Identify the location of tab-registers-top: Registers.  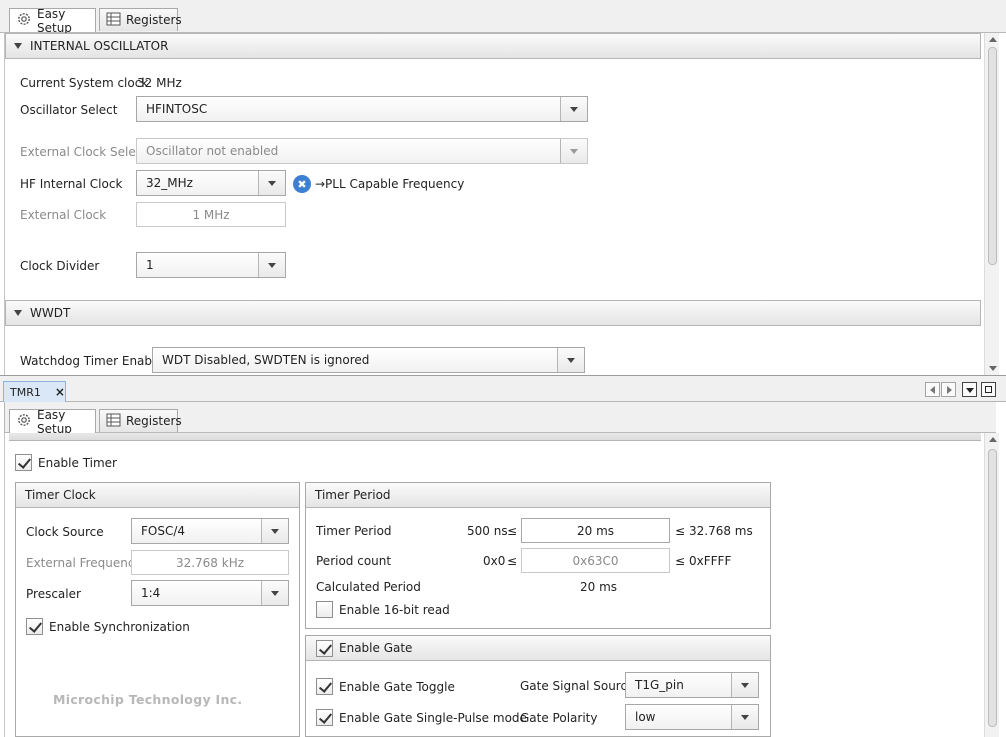
(140, 19).